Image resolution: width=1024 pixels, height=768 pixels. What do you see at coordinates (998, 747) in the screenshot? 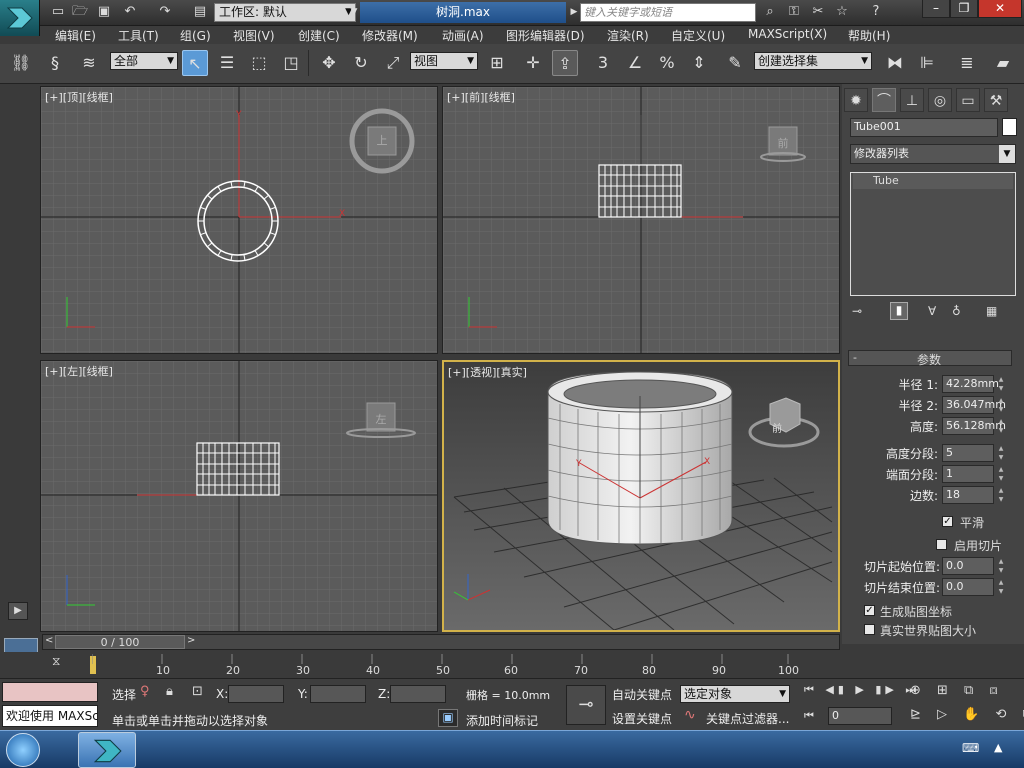
I see `tray-arrow-icon: ▲` at bounding box center [998, 747].